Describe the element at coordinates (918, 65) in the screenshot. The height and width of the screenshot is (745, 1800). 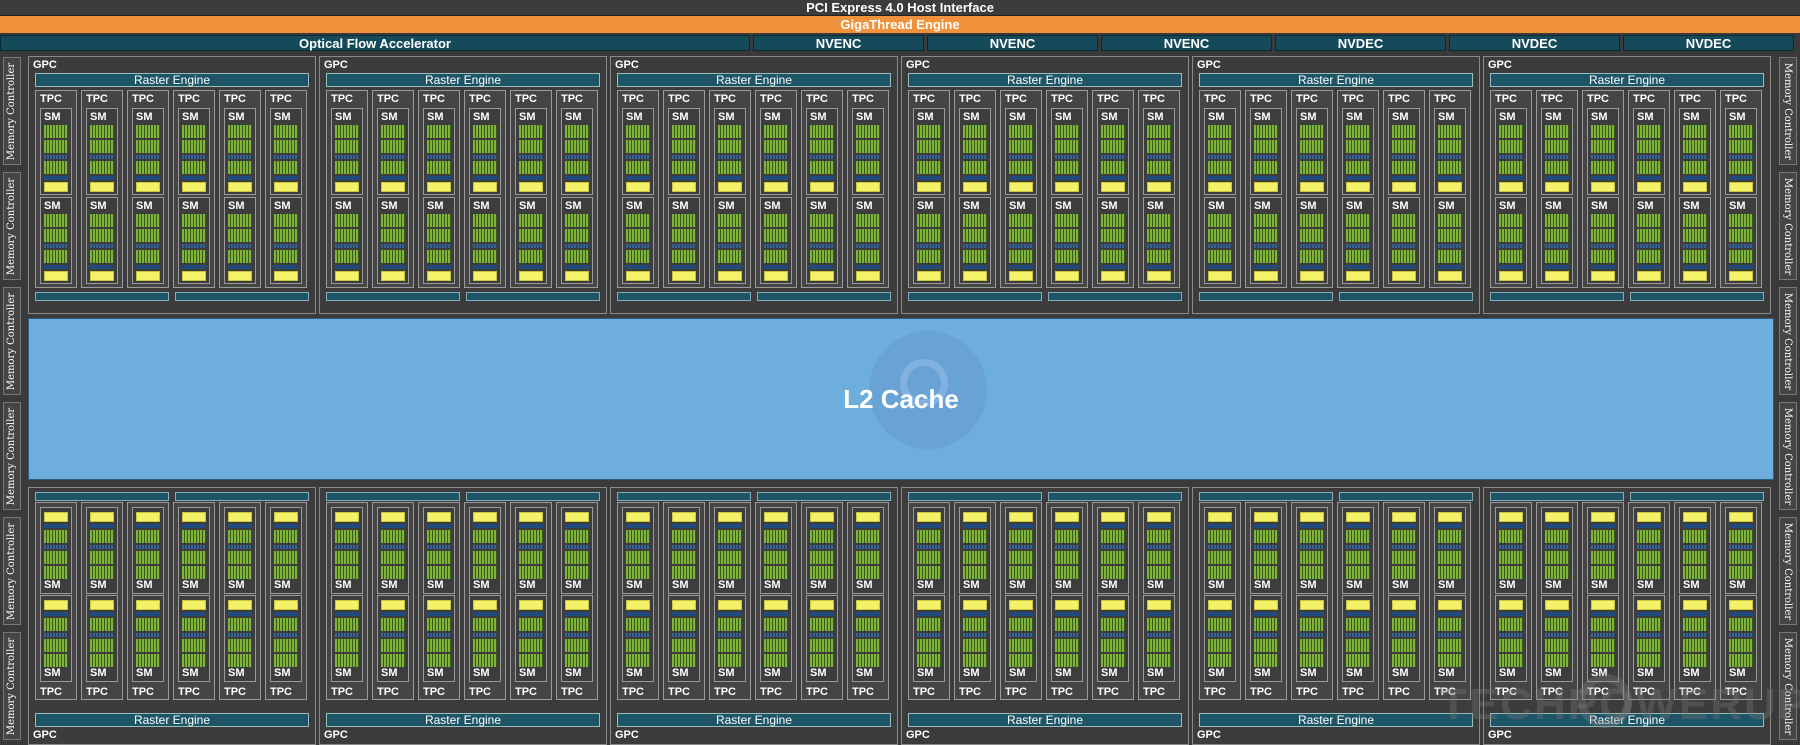
I see `gpc-label: GPC` at that location.